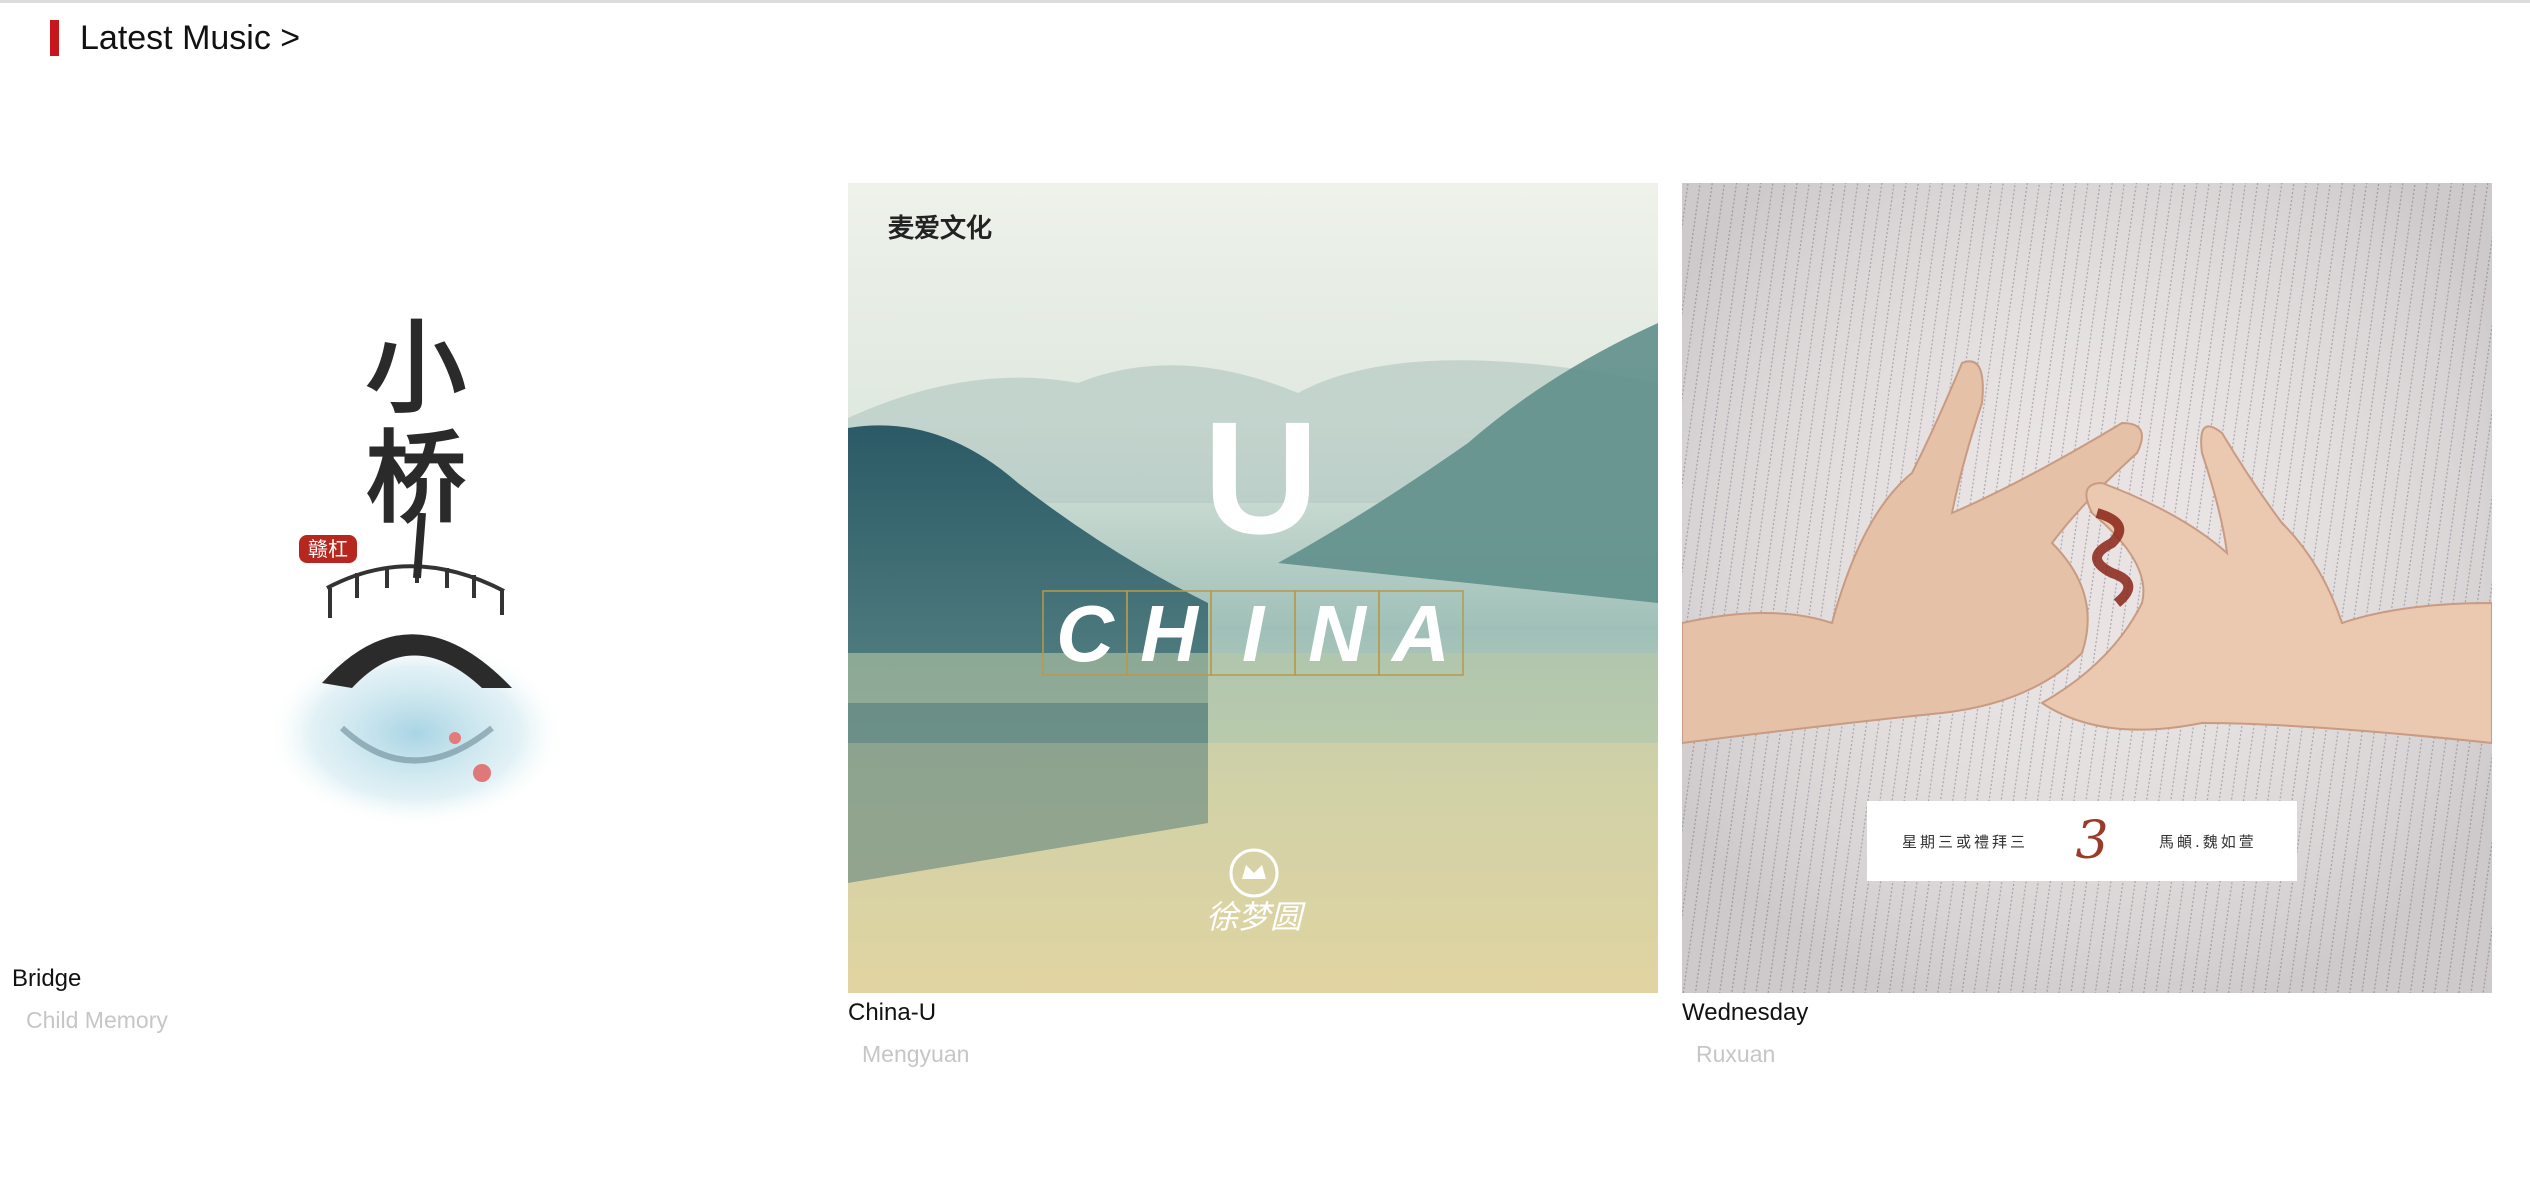  I want to click on section-header: Latest Music >, so click(175, 38).